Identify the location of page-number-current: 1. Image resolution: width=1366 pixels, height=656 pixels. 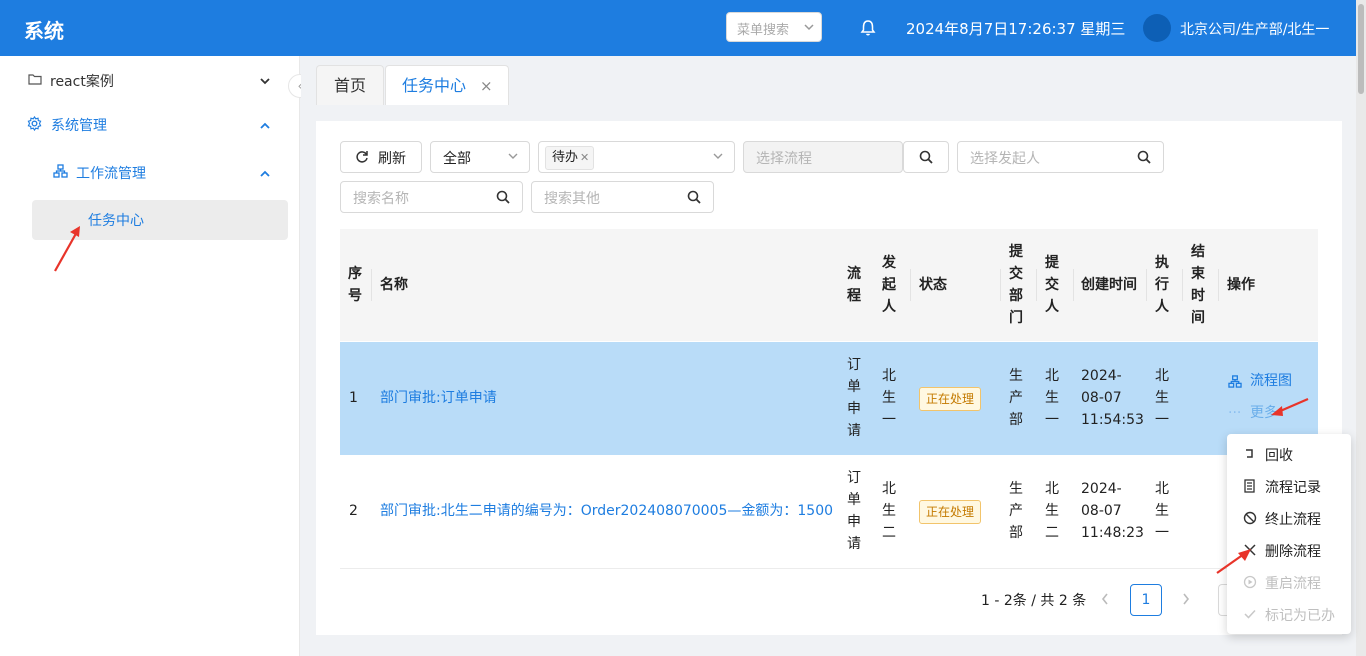
(1146, 600).